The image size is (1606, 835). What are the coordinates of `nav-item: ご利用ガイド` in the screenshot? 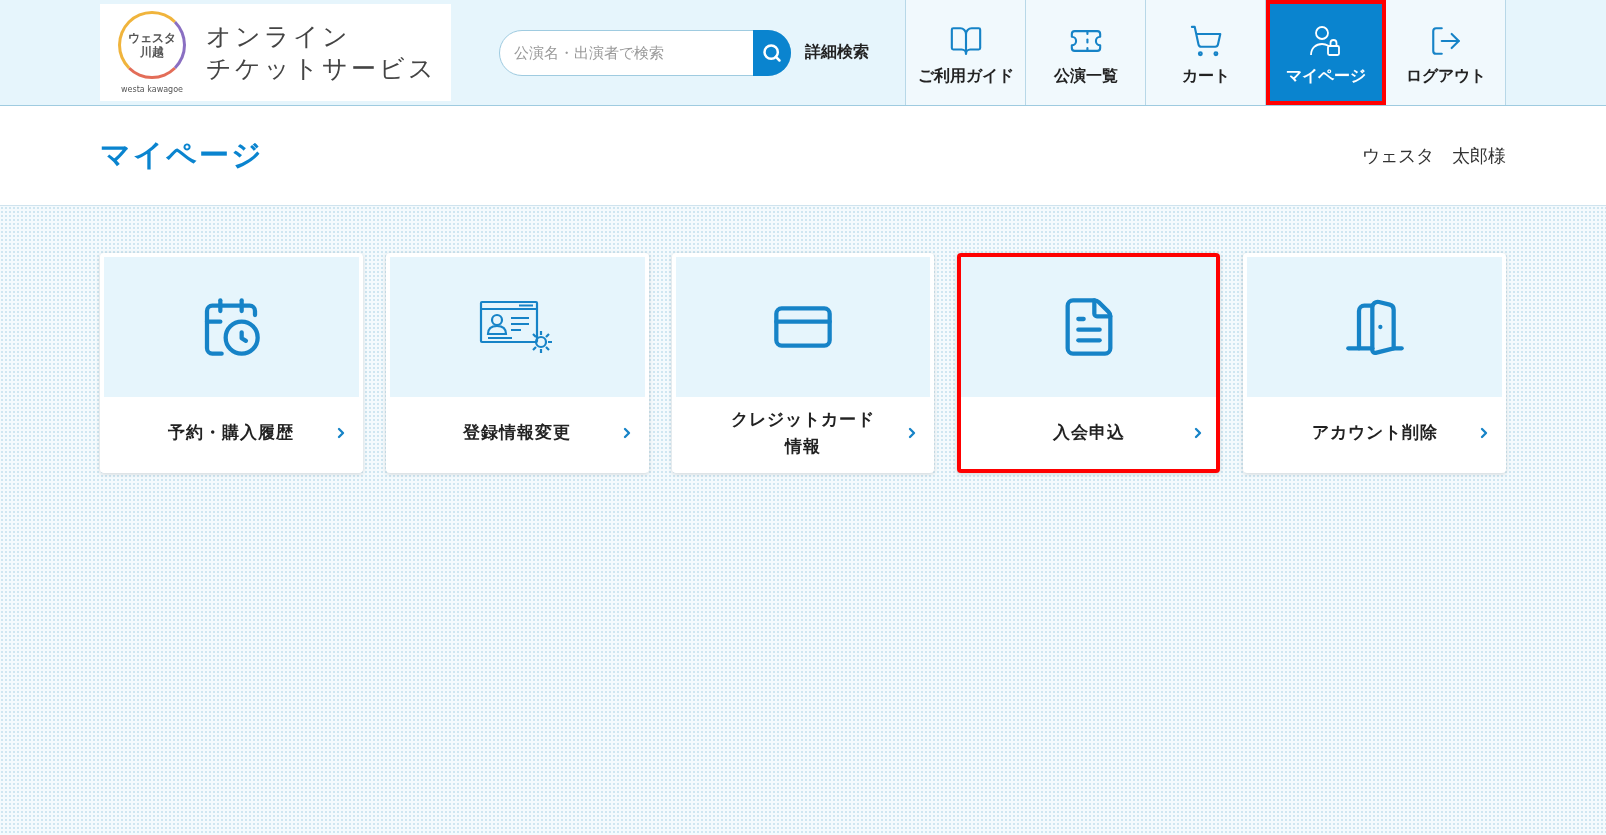 It's located at (966, 52).